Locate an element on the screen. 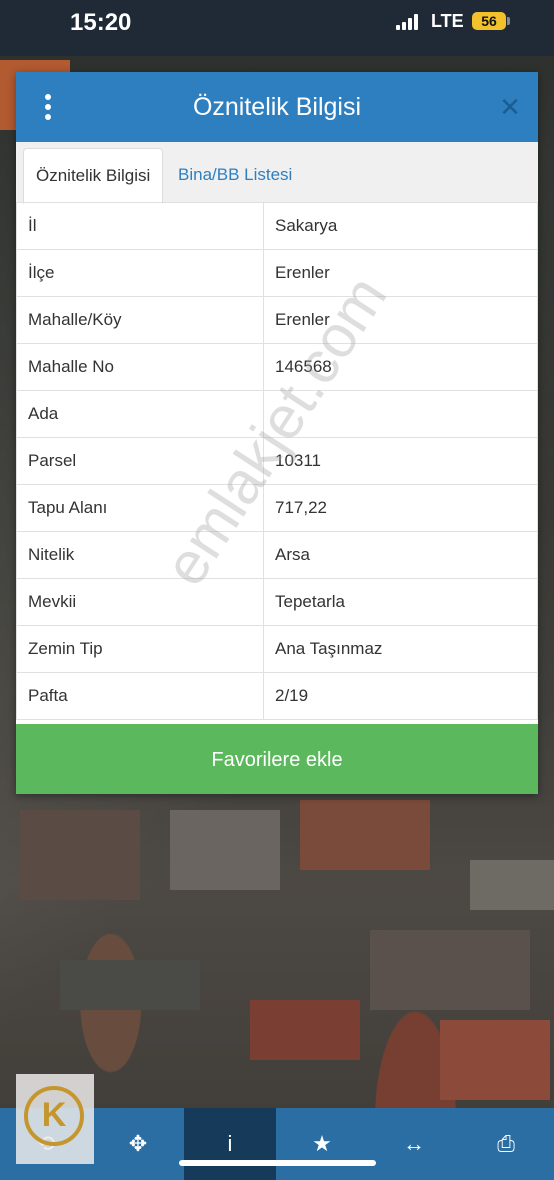  row-key: Tapu Alanı is located at coordinates (140, 508).